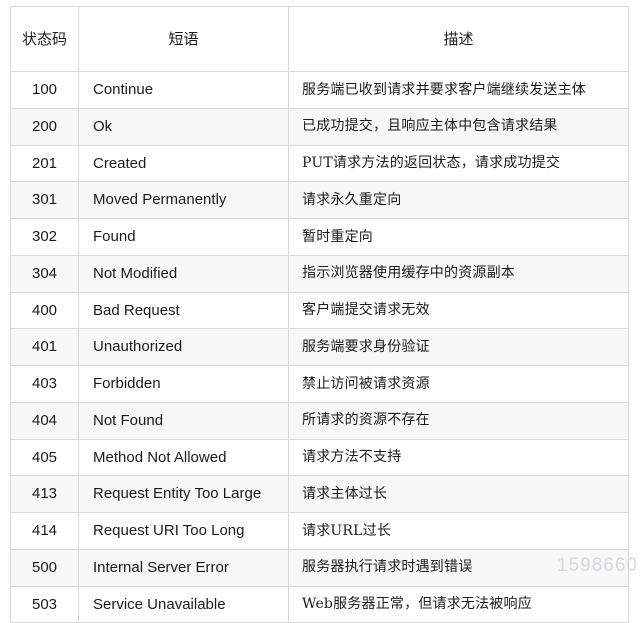 This screenshot has height=623, width=642. I want to click on column-header-phrase: 短语, so click(183, 39).